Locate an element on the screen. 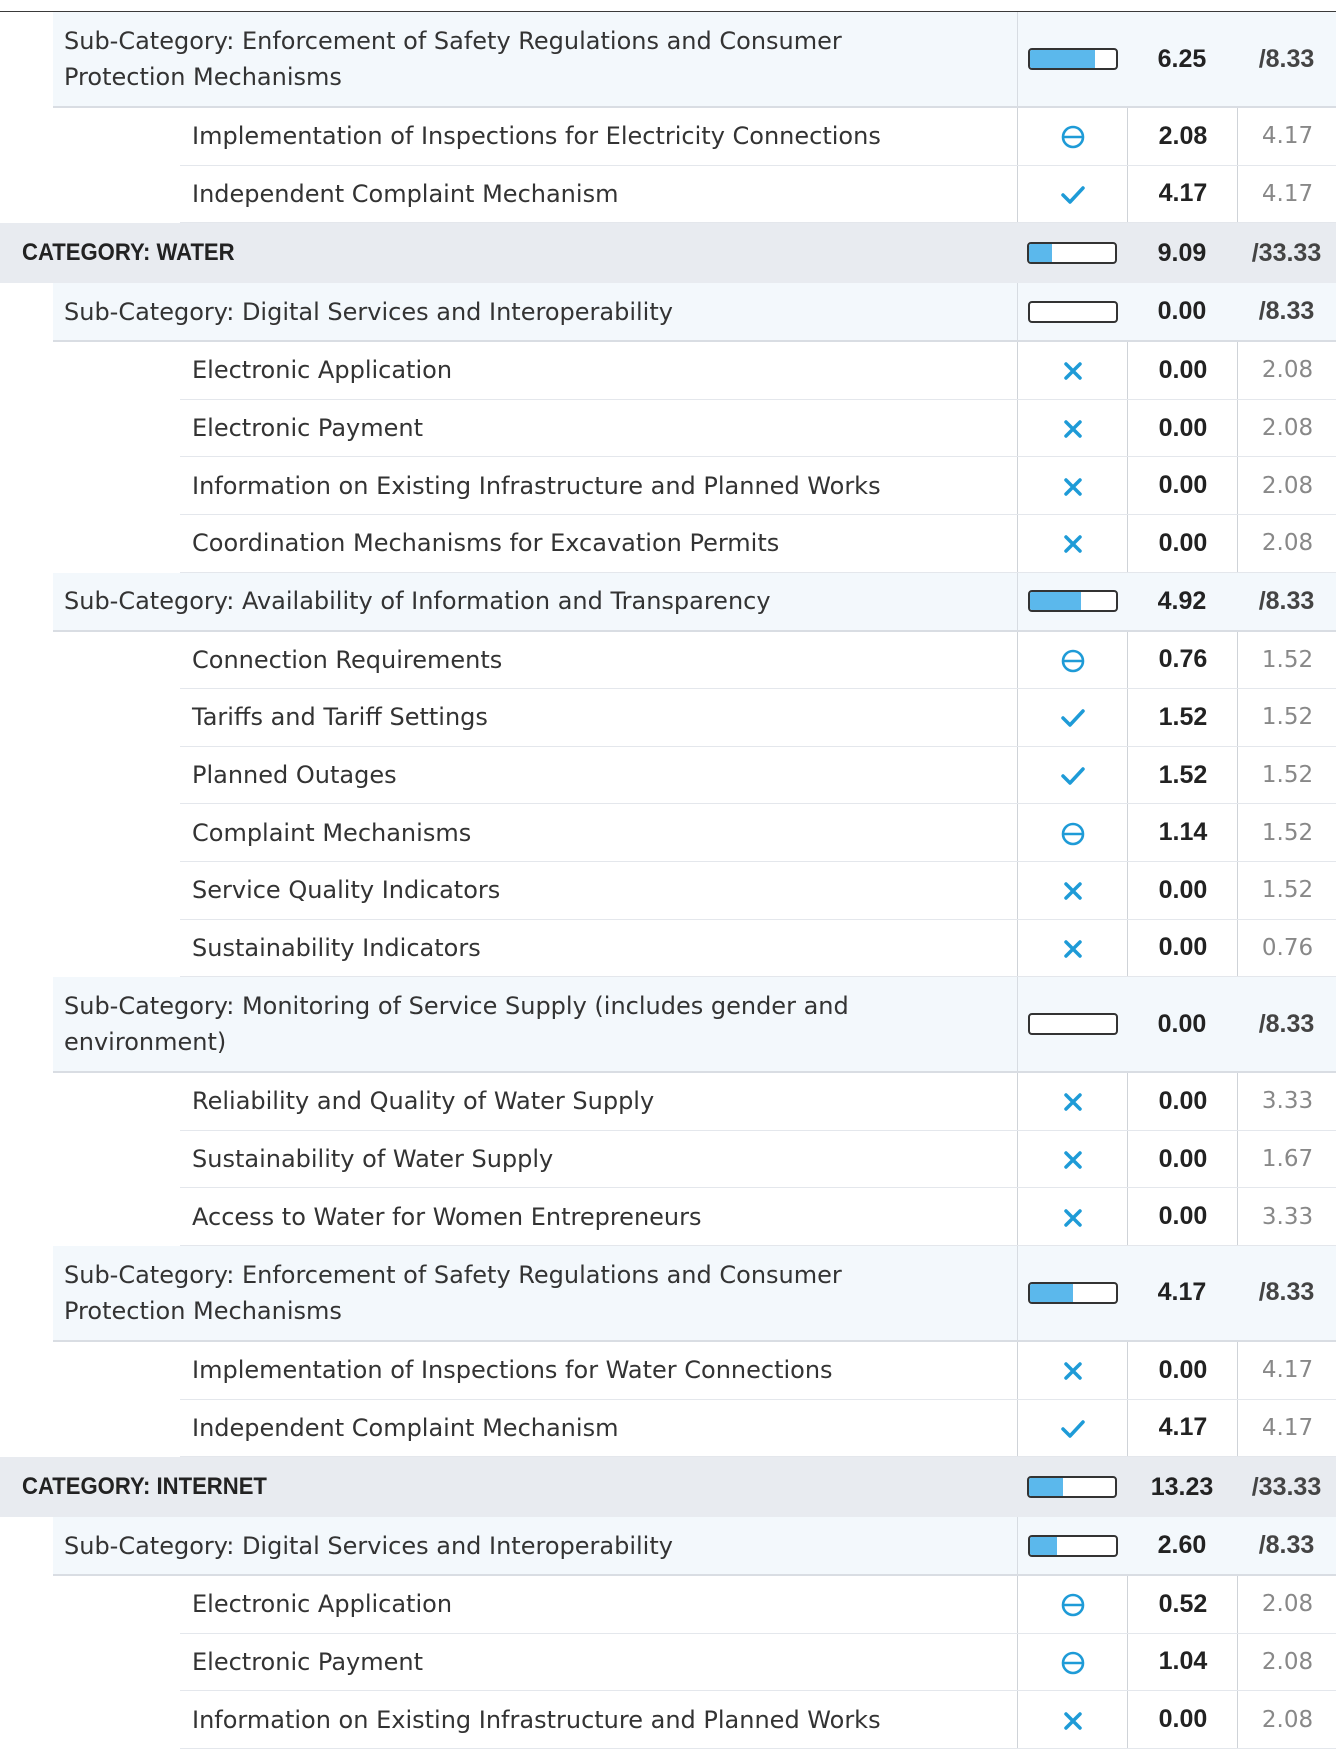 The width and height of the screenshot is (1336, 1749). max-score-value: 0.76 is located at coordinates (1286, 948).